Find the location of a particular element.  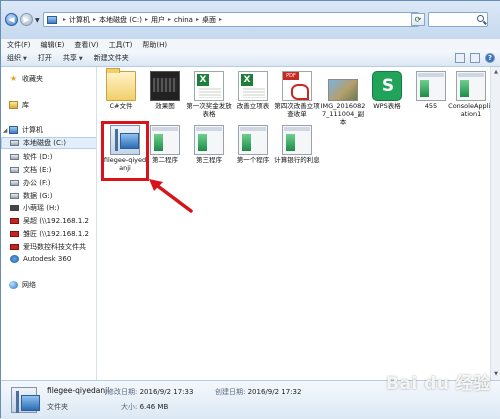

folder-icon is located at coordinates (121, 84).